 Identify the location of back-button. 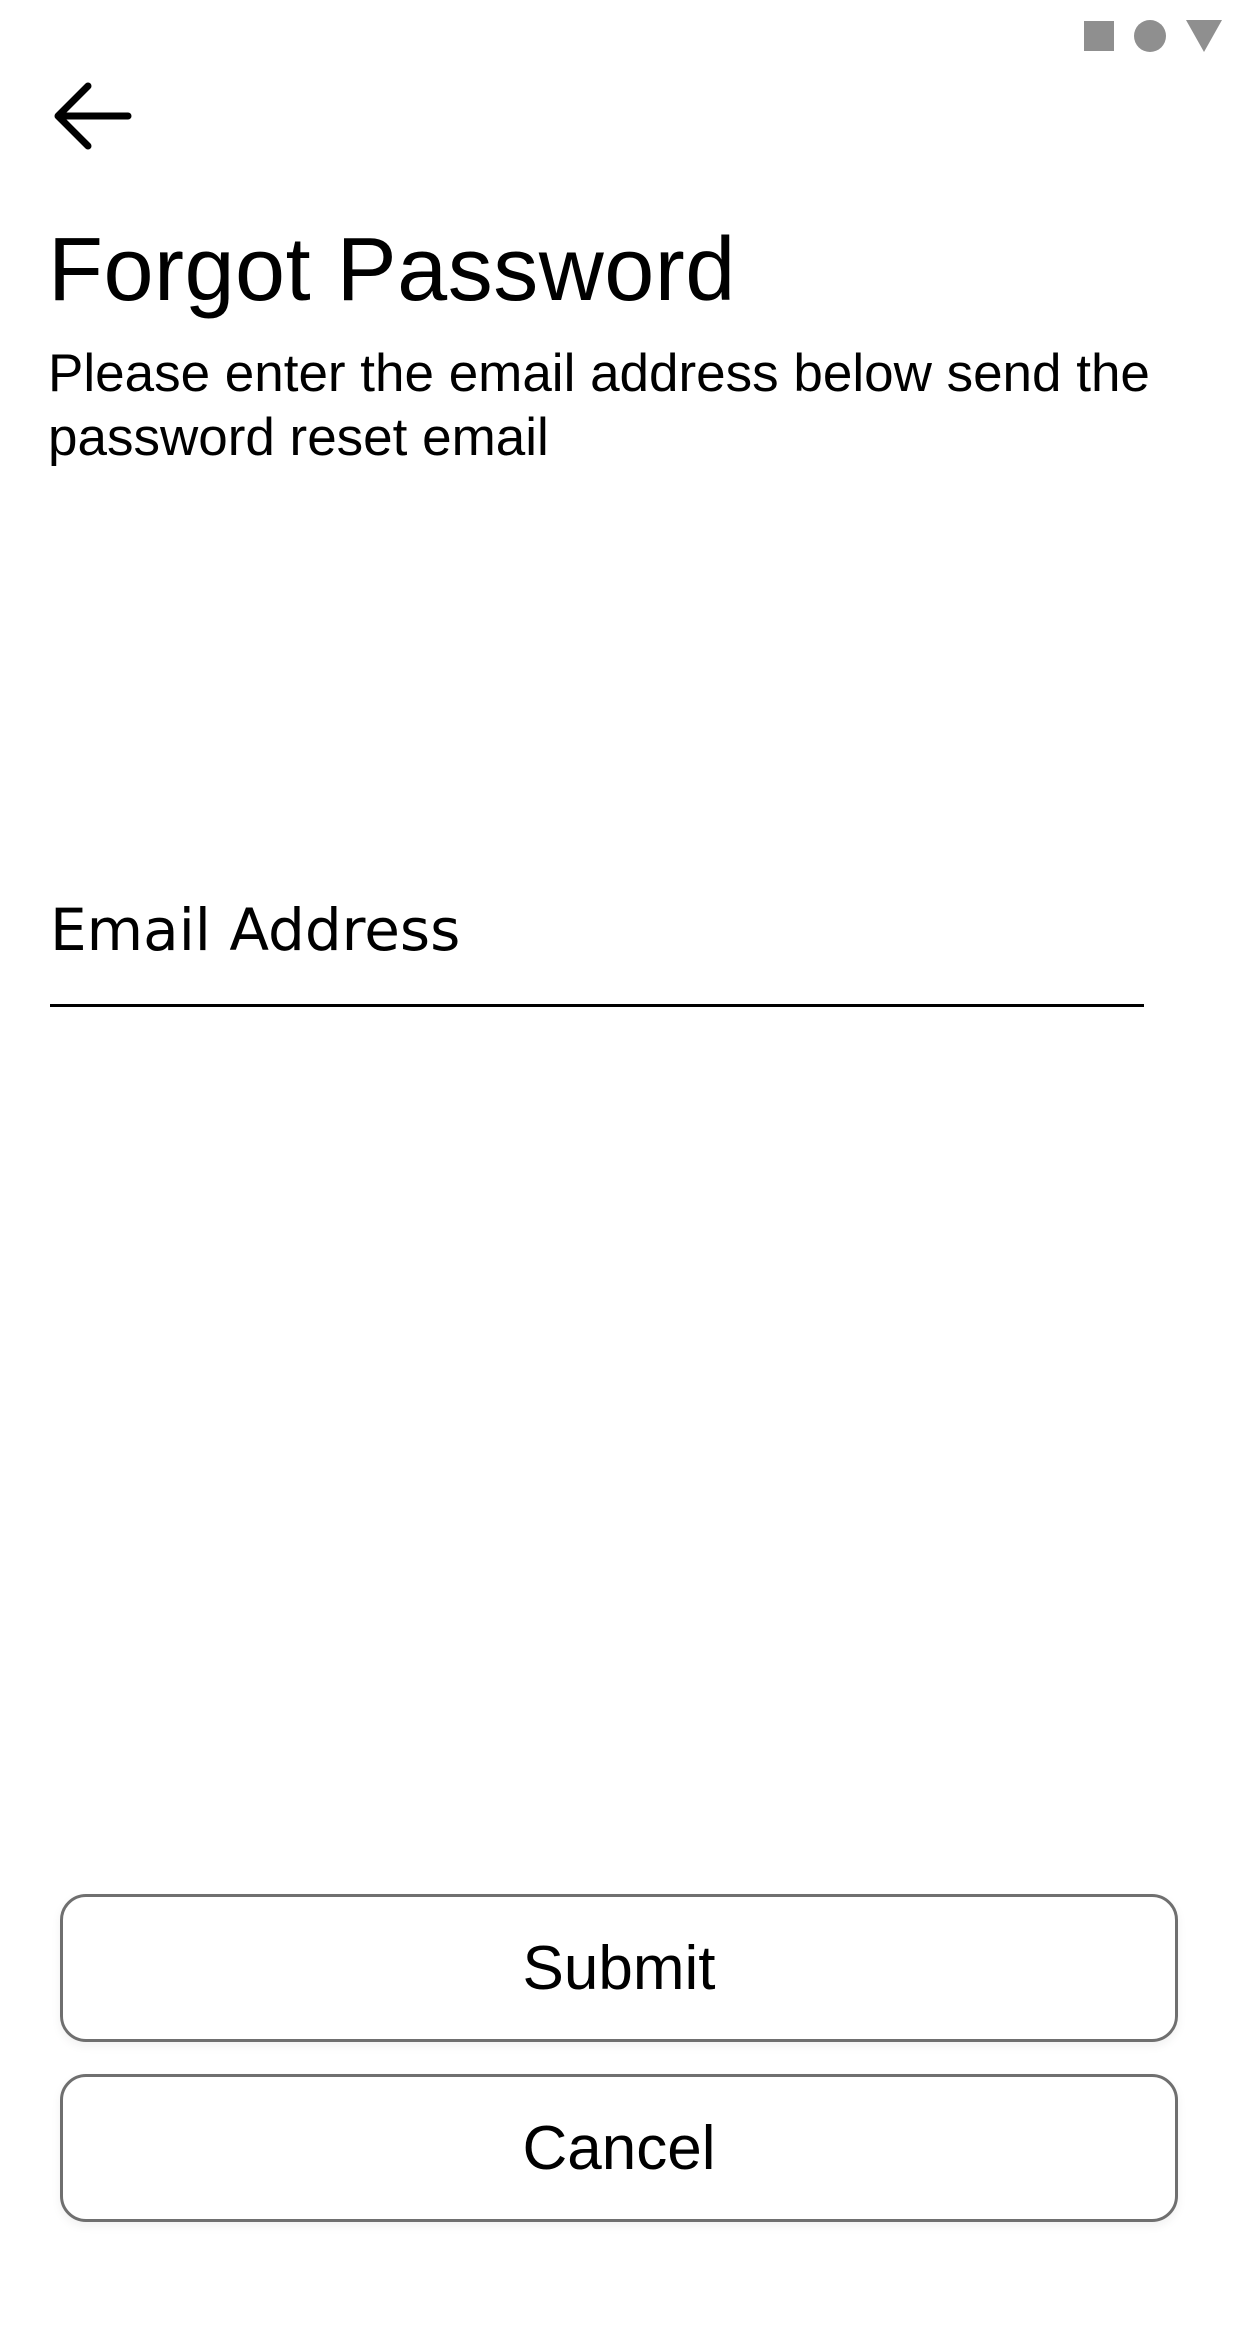
(93, 116).